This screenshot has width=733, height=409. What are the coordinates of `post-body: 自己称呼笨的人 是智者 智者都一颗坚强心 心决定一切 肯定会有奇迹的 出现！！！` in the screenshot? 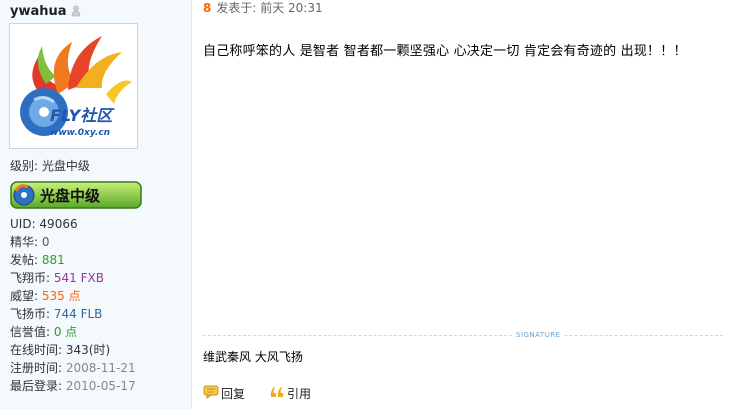 It's located at (445, 51).